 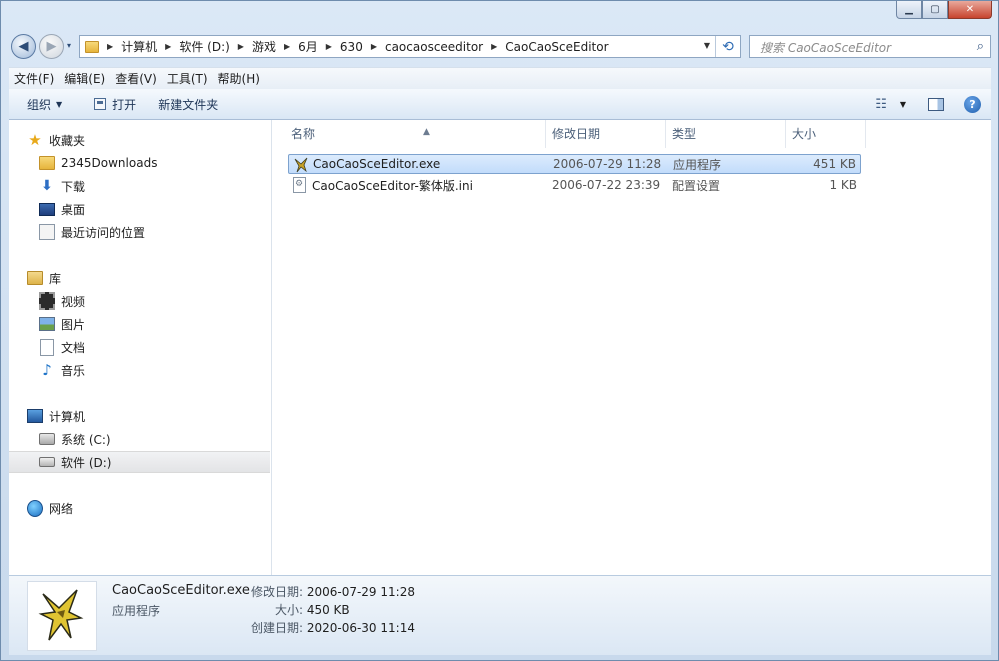 I want to click on sidebar-item-label: 2345Downloads, so click(x=109, y=163).